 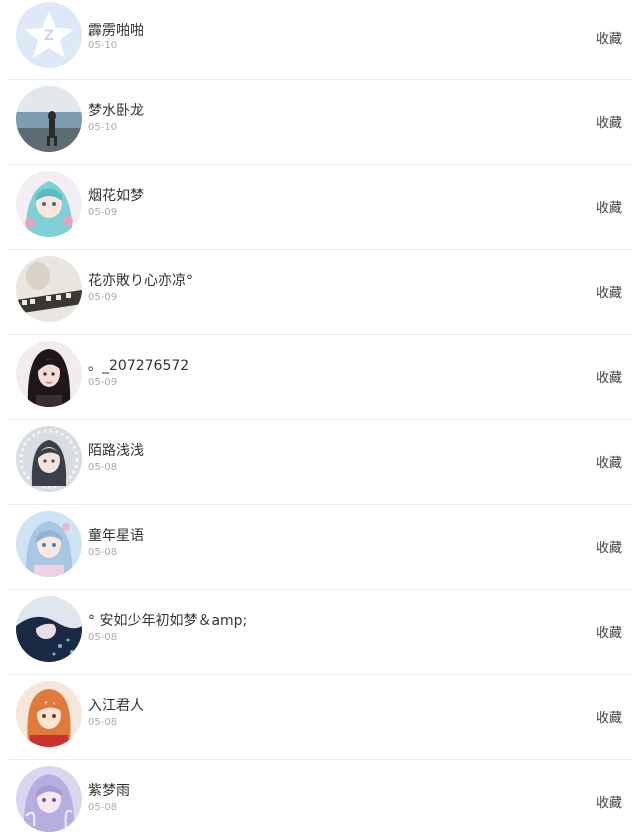 I want to click on user-name: 童年星语, so click(x=116, y=536).